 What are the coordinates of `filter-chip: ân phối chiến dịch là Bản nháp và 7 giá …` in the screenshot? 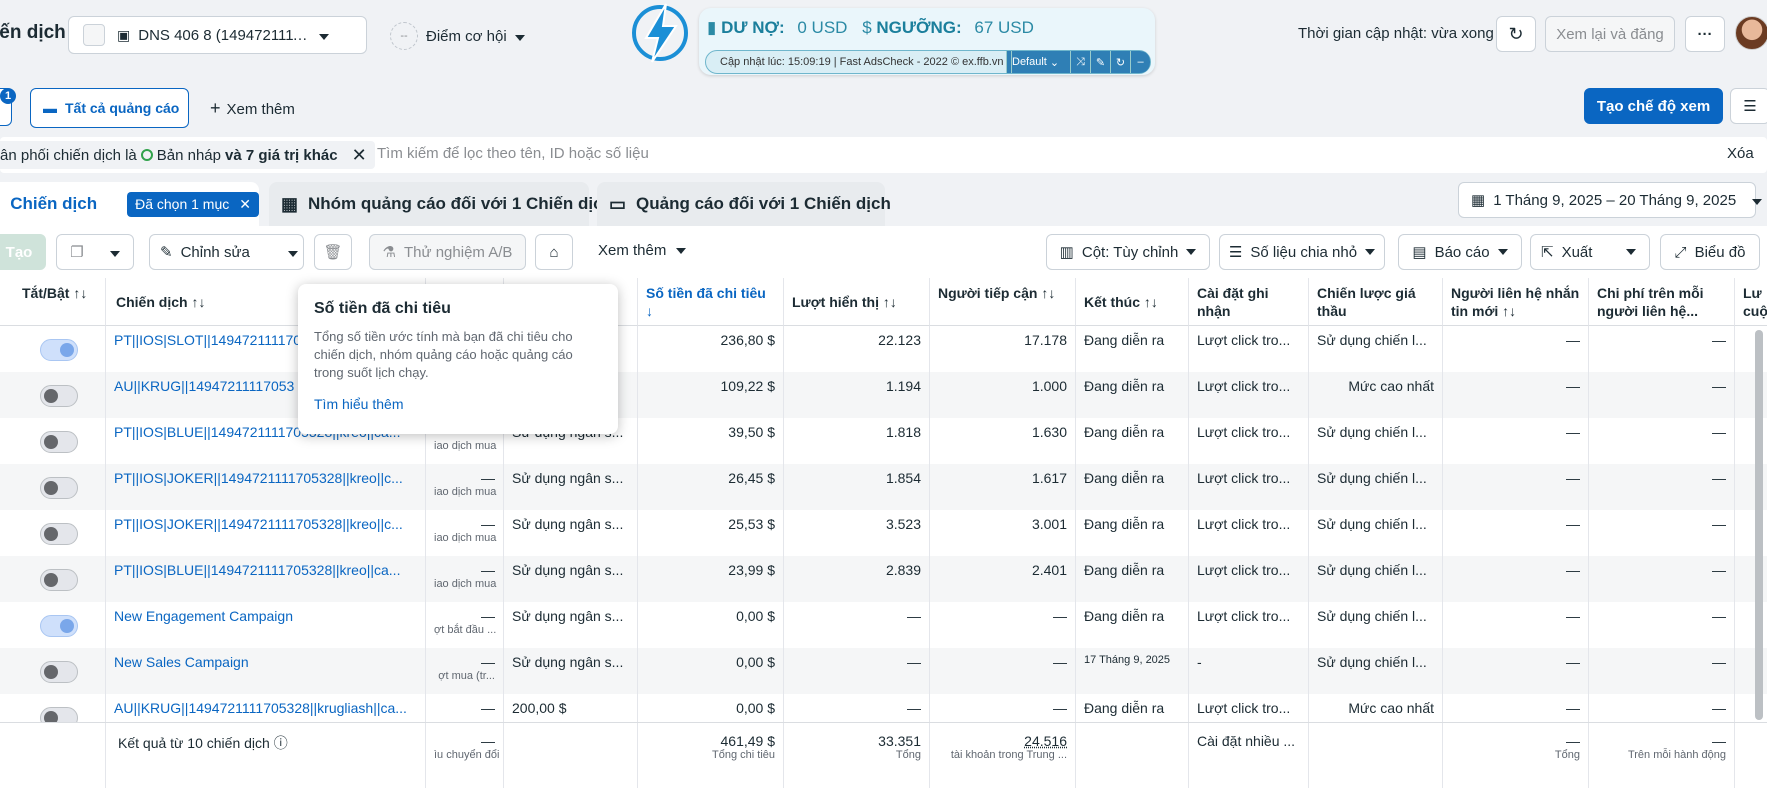 It's located at (187, 155).